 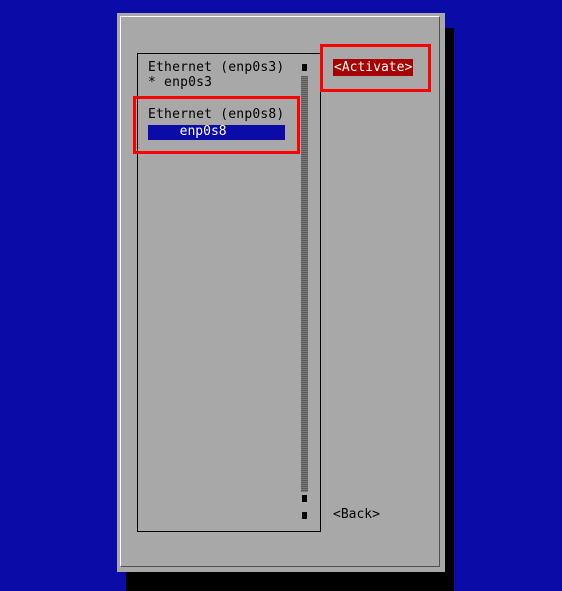 What do you see at coordinates (180, 83) in the screenshot?
I see `connection-item-enp0s3: * enp0s3` at bounding box center [180, 83].